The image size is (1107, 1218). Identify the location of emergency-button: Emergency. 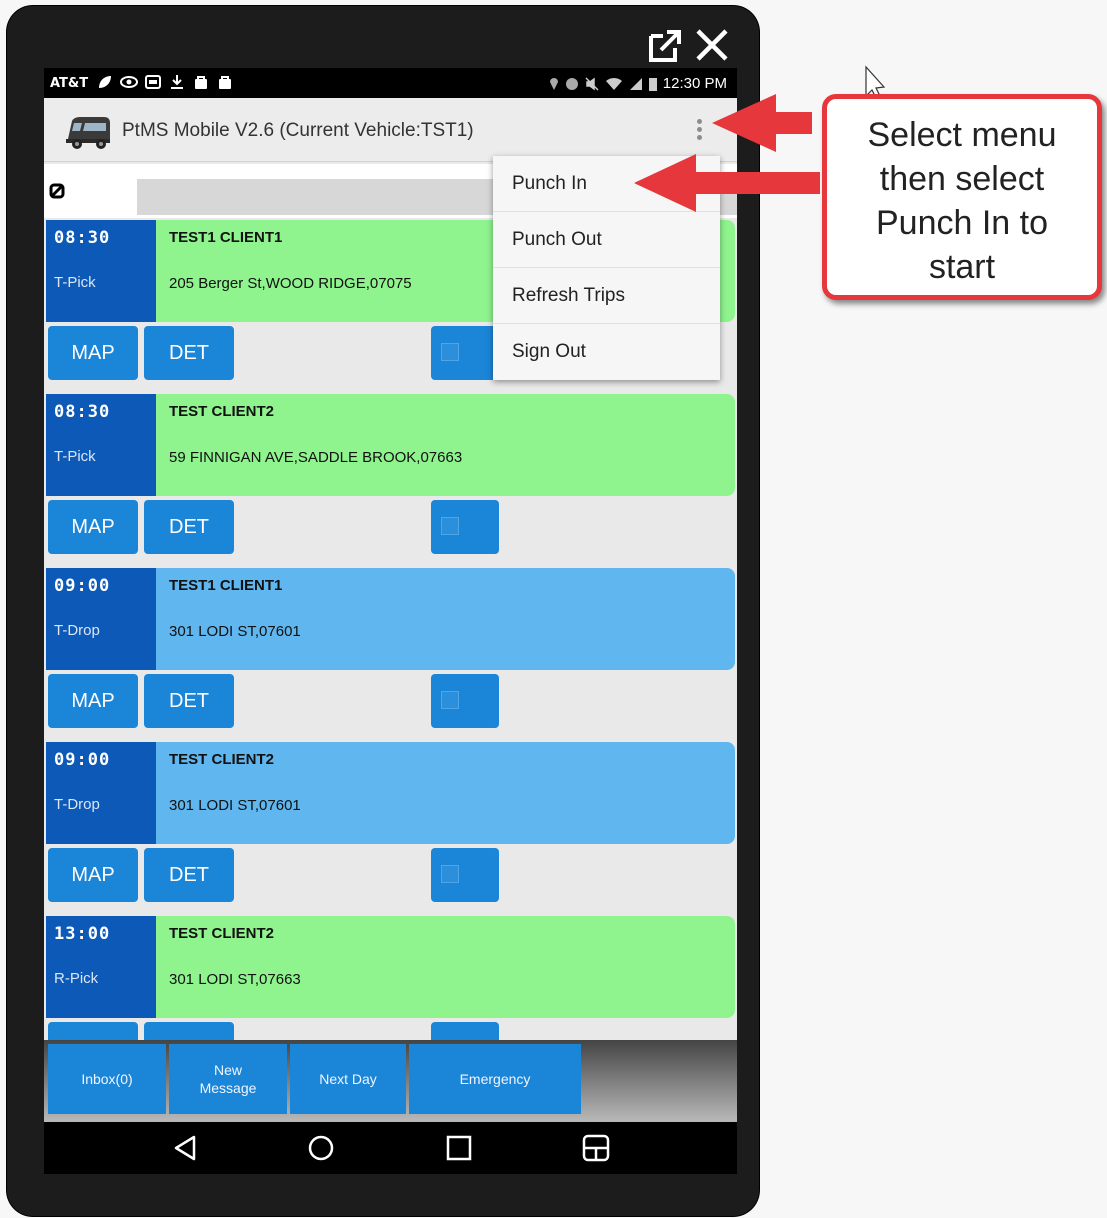
(495, 1079).